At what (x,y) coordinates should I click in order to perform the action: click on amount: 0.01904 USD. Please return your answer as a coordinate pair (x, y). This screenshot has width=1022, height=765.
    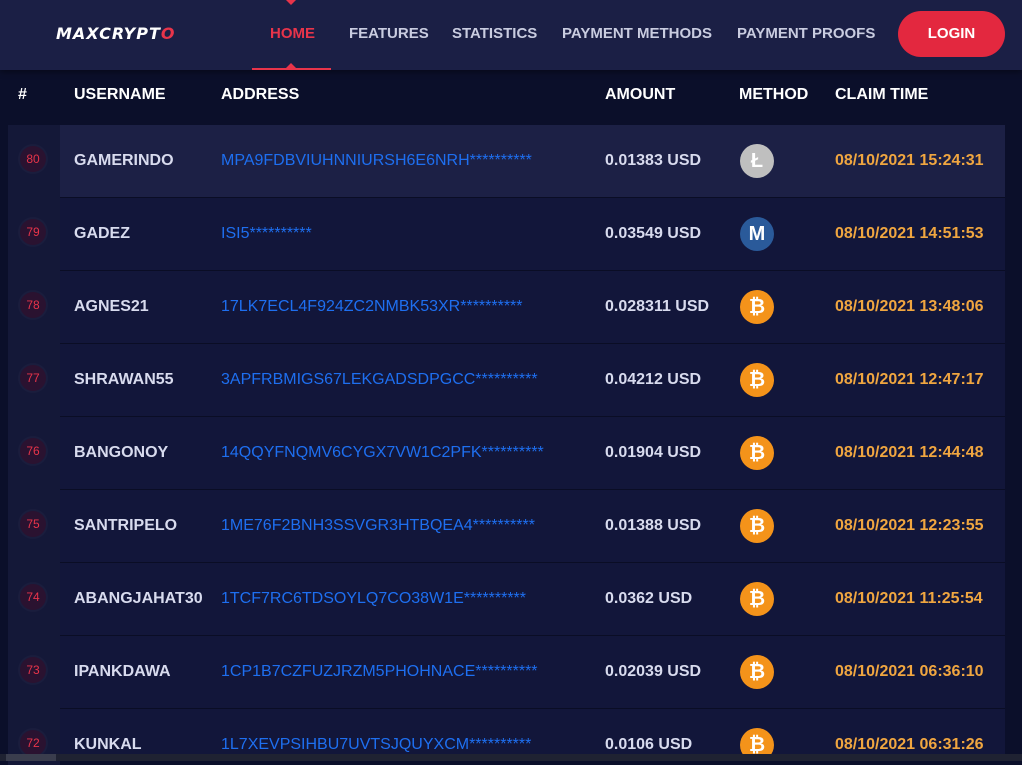
    Looking at the image, I should click on (653, 452).